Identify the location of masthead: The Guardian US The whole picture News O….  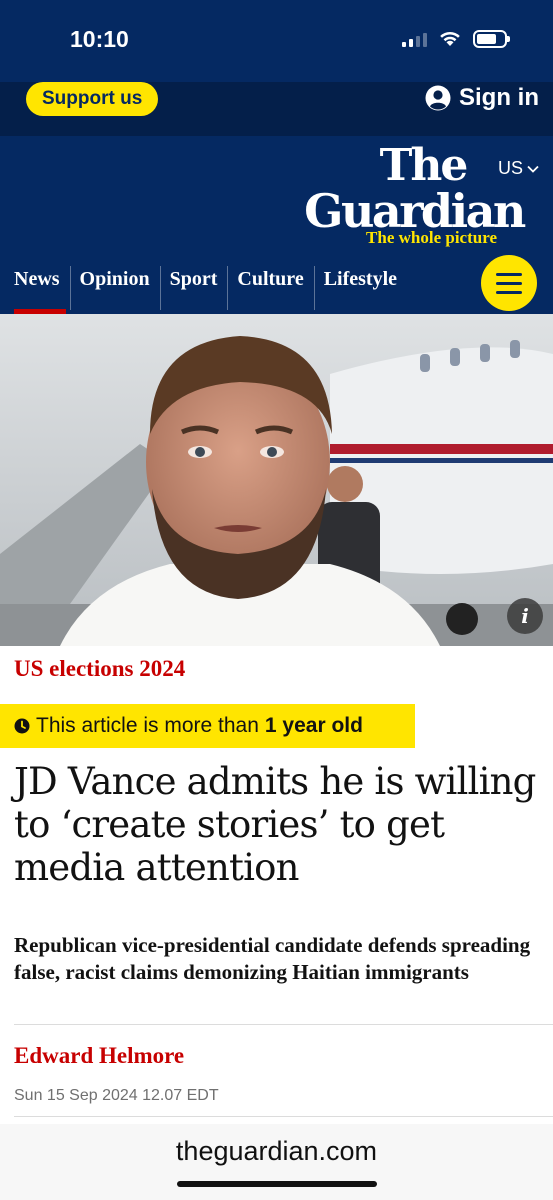
(276, 225).